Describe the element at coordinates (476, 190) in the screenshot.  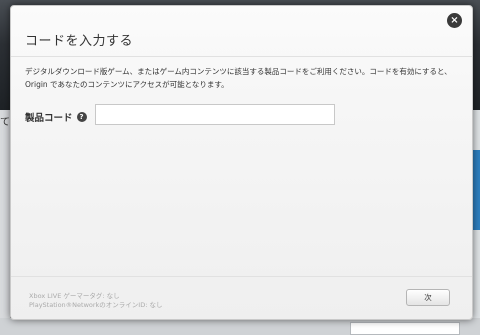
I see `background-right-accent` at that location.